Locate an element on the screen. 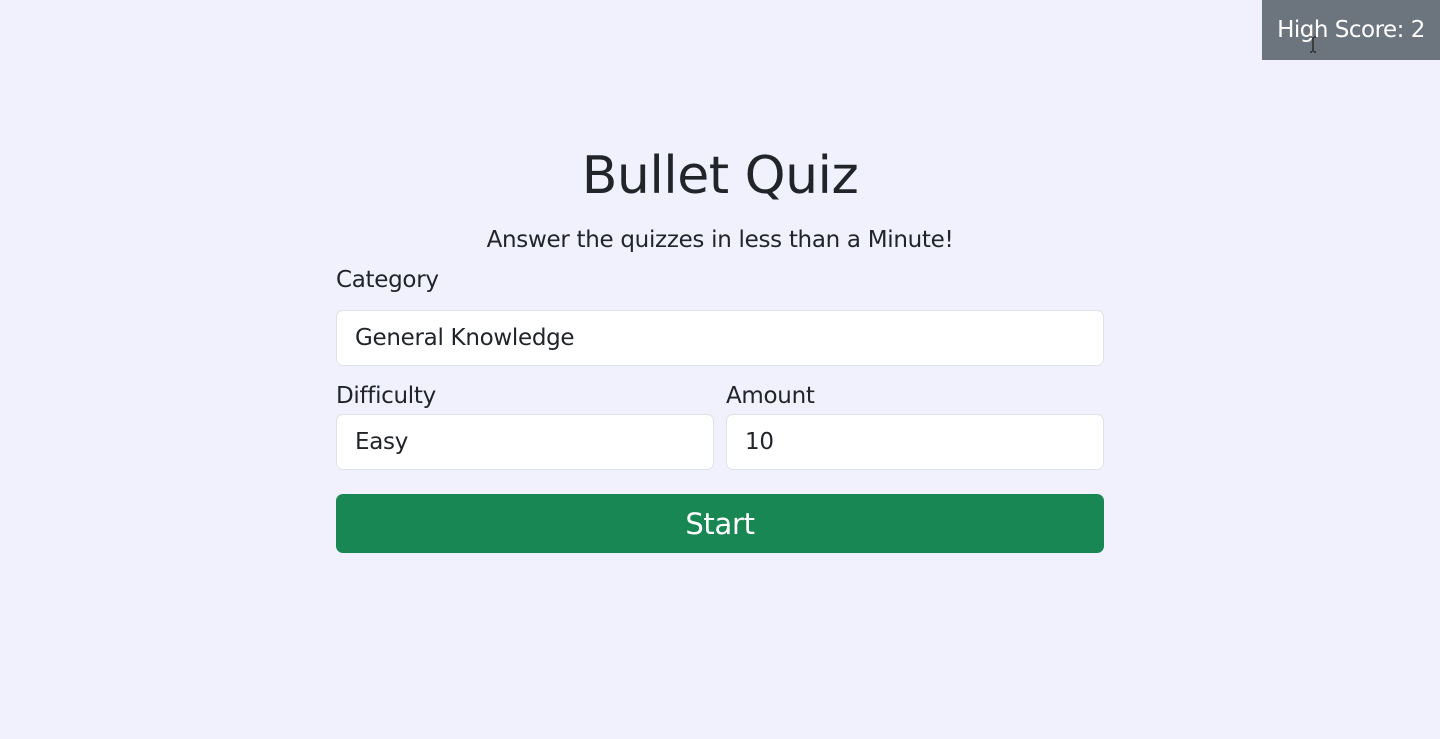 The width and height of the screenshot is (1440, 739). category-select: General Knowledge is located at coordinates (720, 338).